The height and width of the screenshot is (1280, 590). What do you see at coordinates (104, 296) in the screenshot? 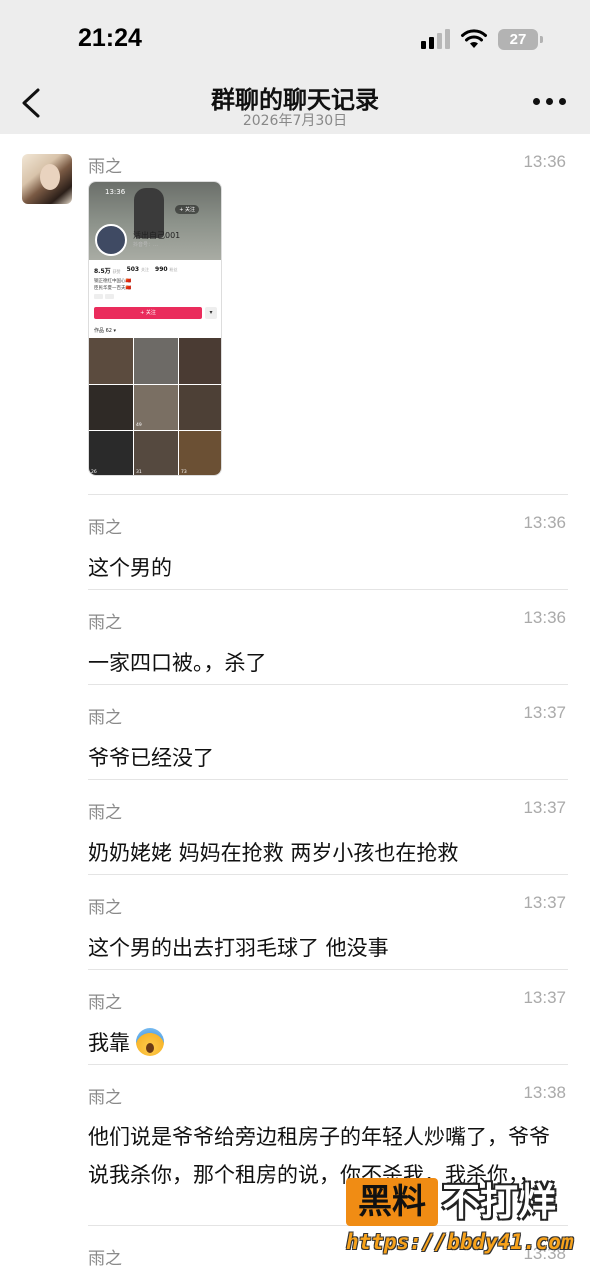
I see `shot-profile-tags` at bounding box center [104, 296].